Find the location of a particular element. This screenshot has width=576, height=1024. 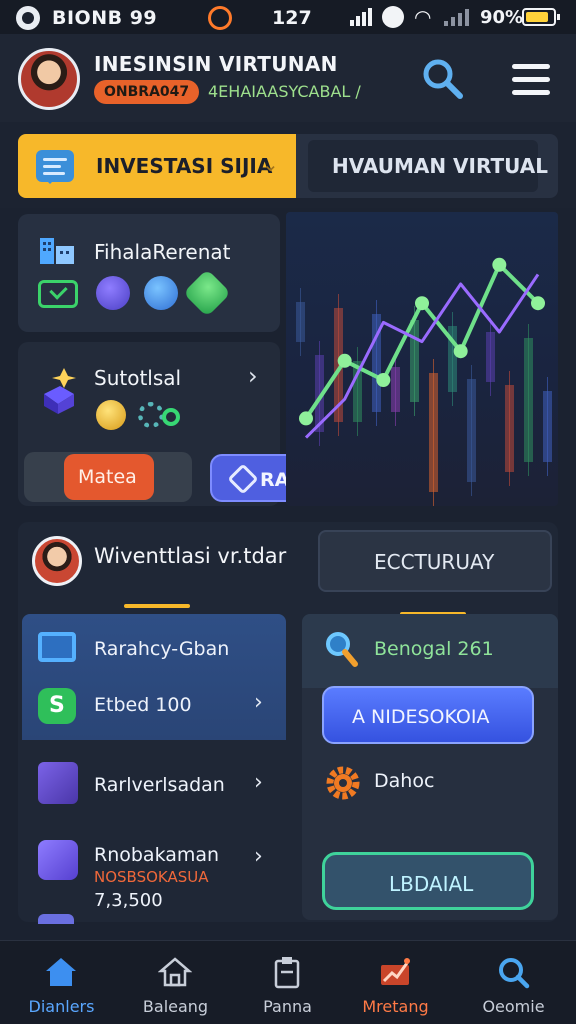

list-item: Rnobakaman NOSBSOKASUA 7,3,500 › is located at coordinates (154, 875).